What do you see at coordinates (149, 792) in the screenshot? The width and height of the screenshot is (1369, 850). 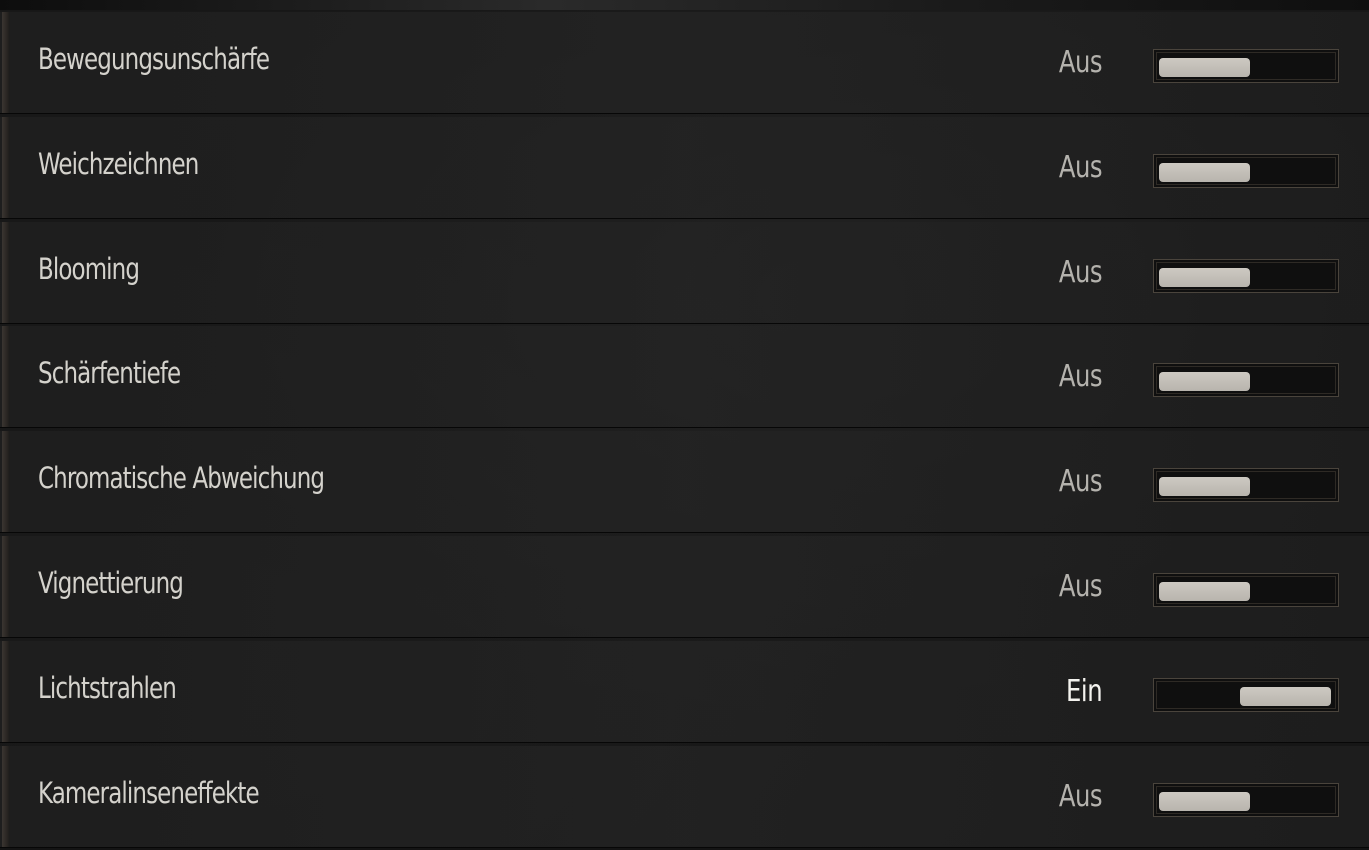 I see `setting-label: Kameralinseneffekte` at bounding box center [149, 792].